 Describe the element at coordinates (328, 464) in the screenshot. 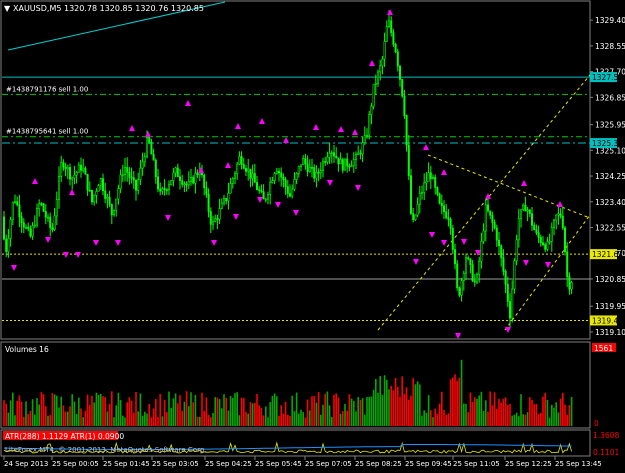

I see `x-tick-label: 25 Sep 07:05` at that location.